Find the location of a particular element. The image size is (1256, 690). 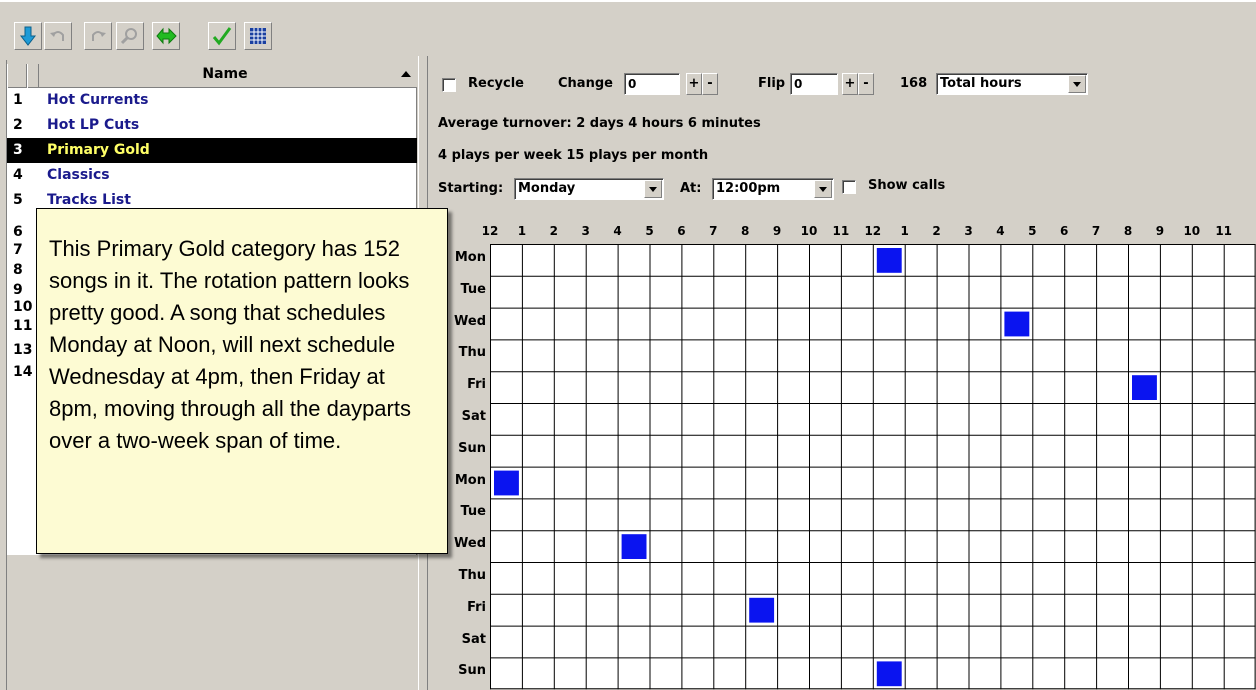

flip-minus-button: - is located at coordinates (866, 84).